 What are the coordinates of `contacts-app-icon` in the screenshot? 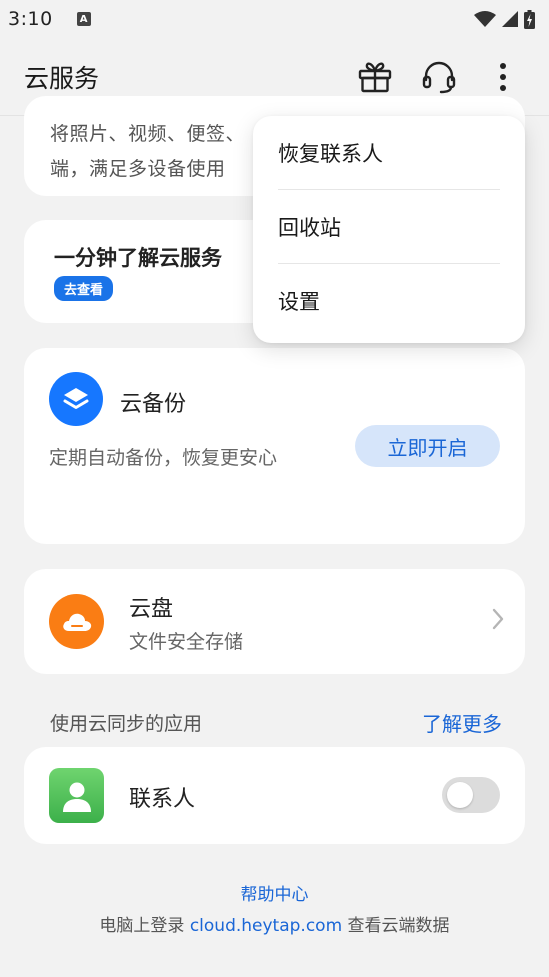 It's located at (76, 795).